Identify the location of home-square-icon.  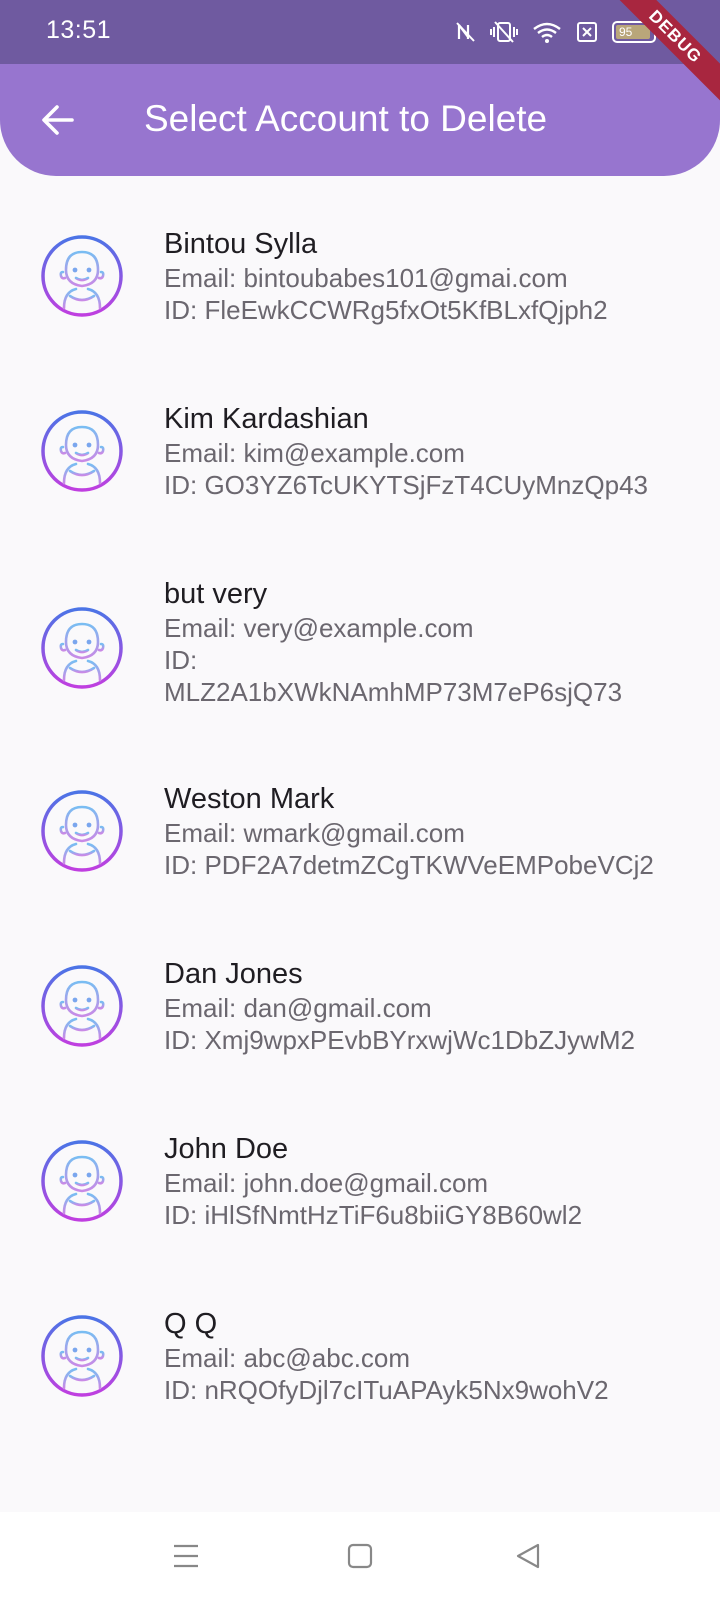
(360, 1556).